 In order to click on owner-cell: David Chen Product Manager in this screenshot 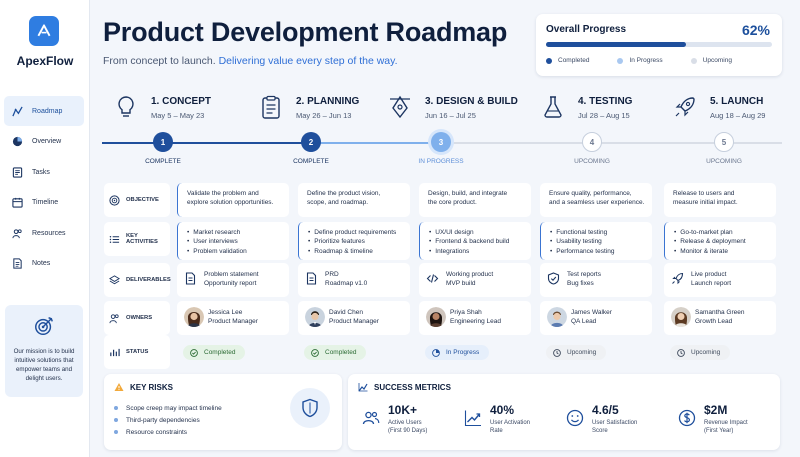, I will do `click(354, 318)`.